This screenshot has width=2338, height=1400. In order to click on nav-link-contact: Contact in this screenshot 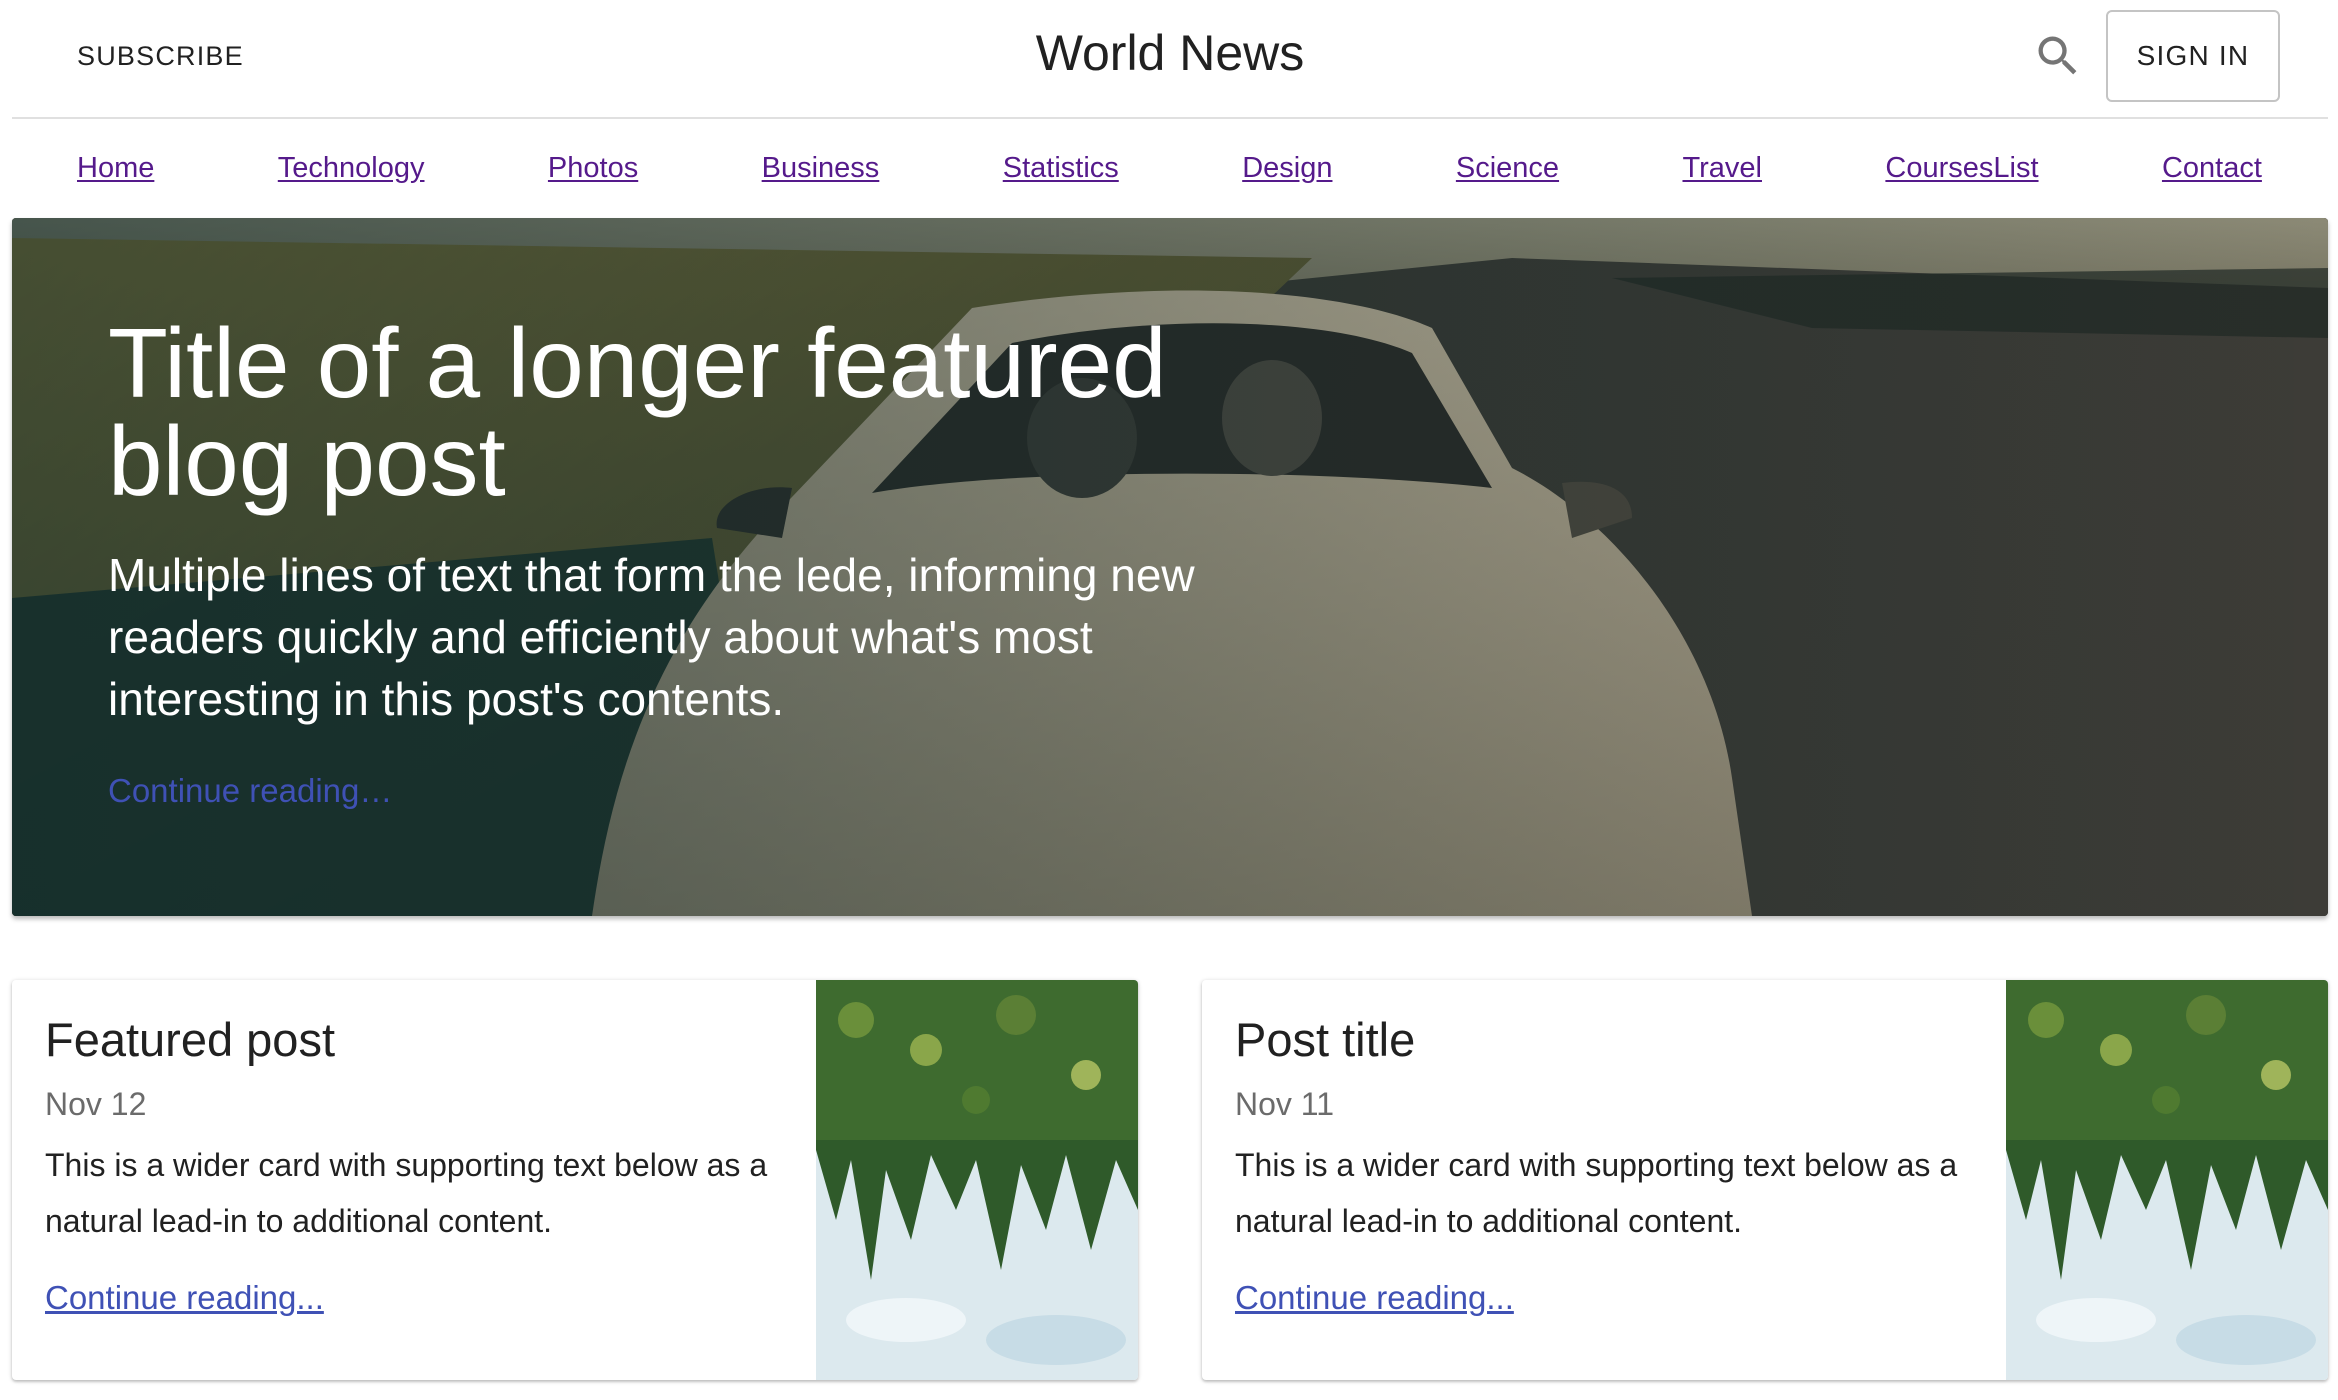, I will do `click(2212, 168)`.